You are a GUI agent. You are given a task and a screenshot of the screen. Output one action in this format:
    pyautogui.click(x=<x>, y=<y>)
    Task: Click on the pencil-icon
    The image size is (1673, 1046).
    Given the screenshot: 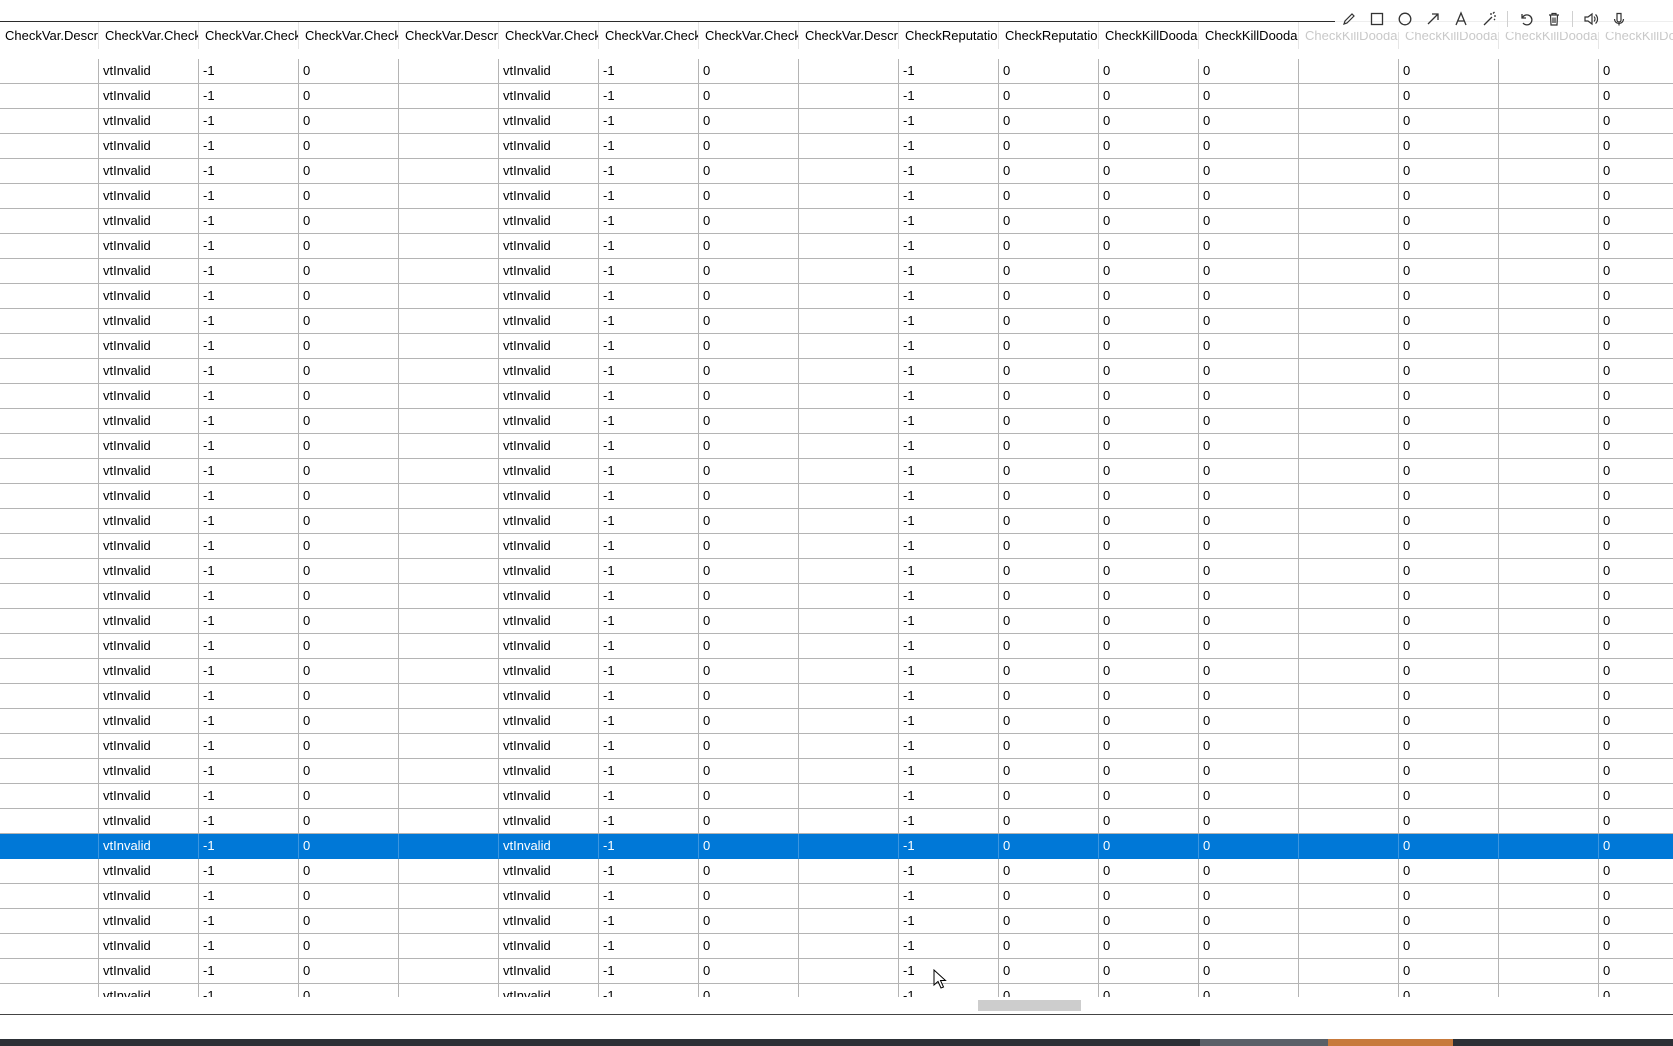 What is the action you would take?
    pyautogui.click(x=1349, y=19)
    